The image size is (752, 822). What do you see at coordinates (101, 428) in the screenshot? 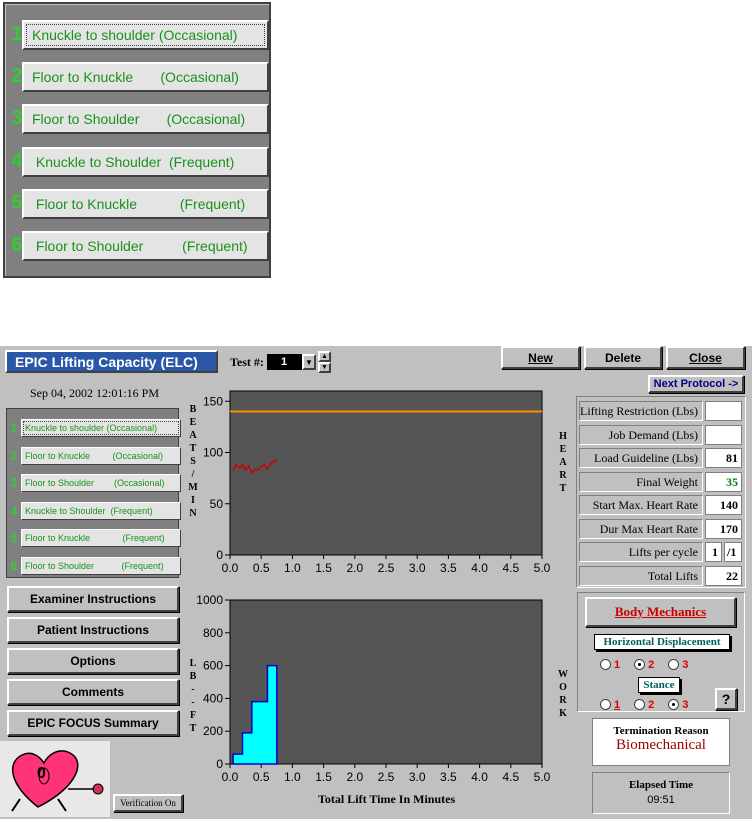
I see `protocol-1-button: Knuckle to shoulder (Occasional)` at bounding box center [101, 428].